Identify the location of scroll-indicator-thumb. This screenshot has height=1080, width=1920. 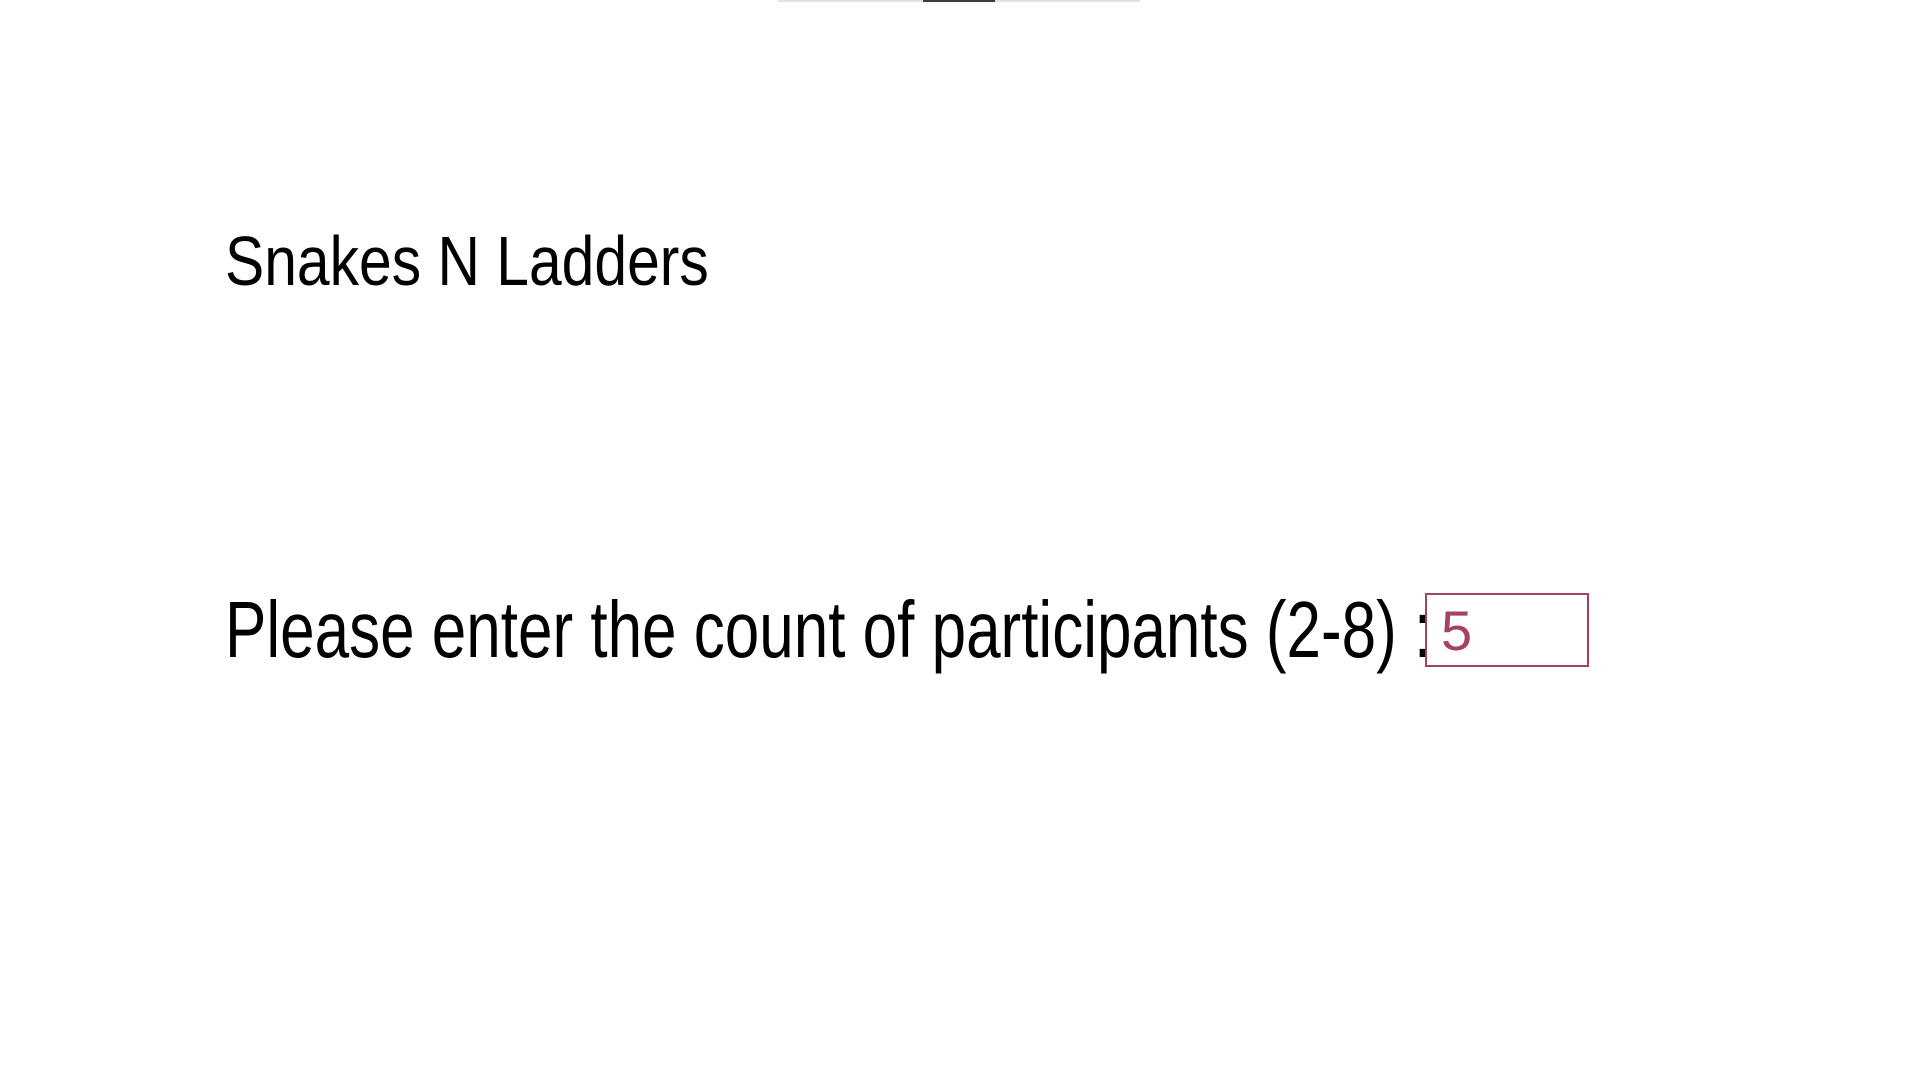
(959, 1).